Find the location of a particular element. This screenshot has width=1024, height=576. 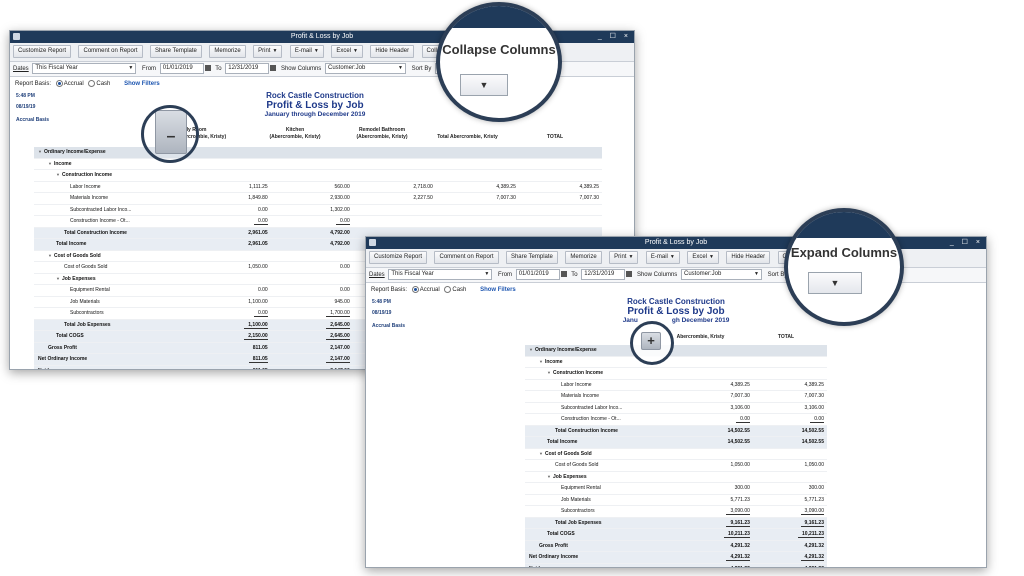

sort-by-label: Sort By is located at coordinates (421, 69).